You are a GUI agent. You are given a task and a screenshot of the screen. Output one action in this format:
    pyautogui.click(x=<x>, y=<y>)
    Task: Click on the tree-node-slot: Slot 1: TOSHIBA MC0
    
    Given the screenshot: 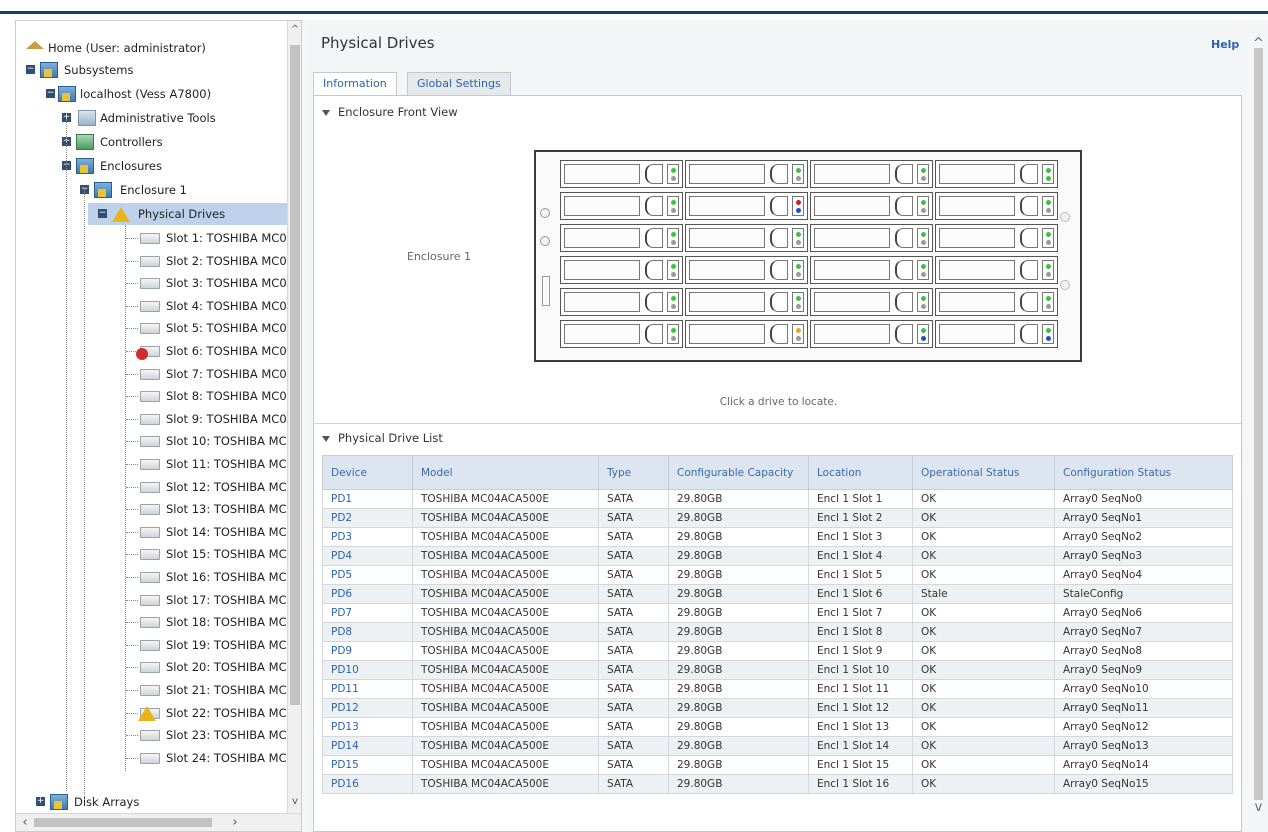 What is the action you would take?
    pyautogui.click(x=206, y=238)
    